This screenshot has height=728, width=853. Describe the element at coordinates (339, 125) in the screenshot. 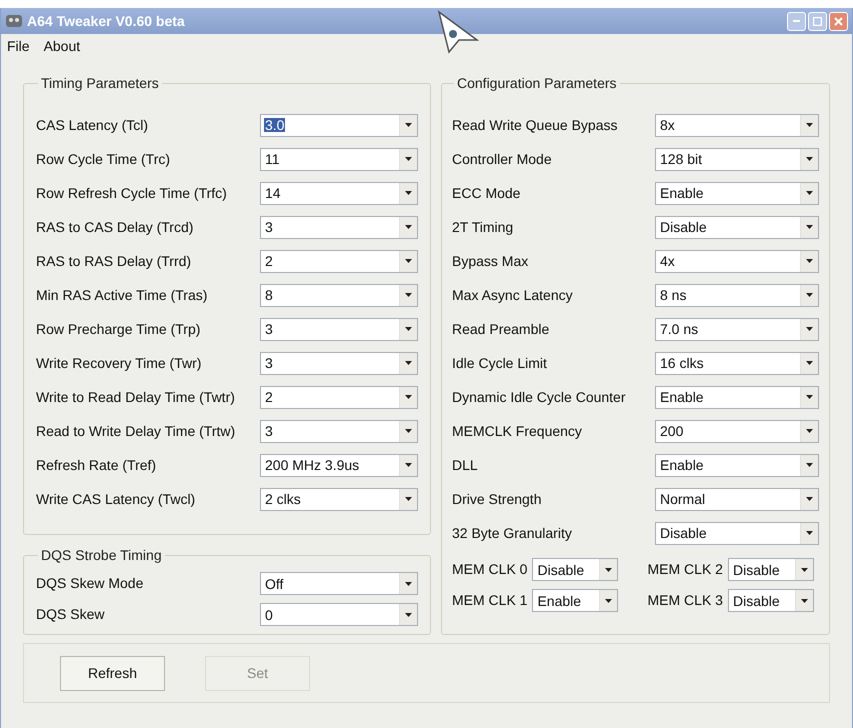

I see `dropdown: 3.0` at that location.